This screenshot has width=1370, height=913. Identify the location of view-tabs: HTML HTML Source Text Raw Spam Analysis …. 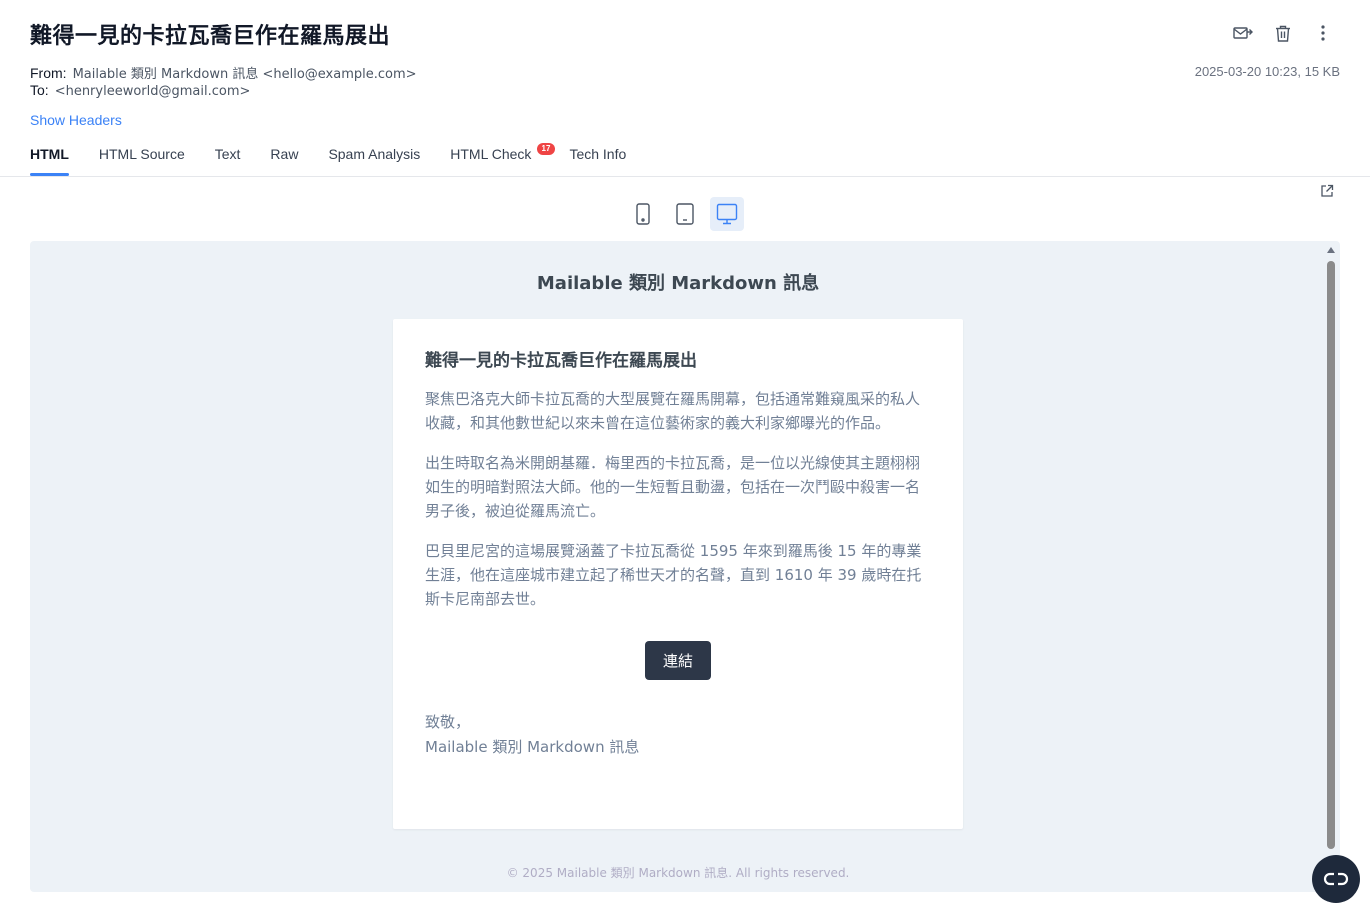
(343, 159).